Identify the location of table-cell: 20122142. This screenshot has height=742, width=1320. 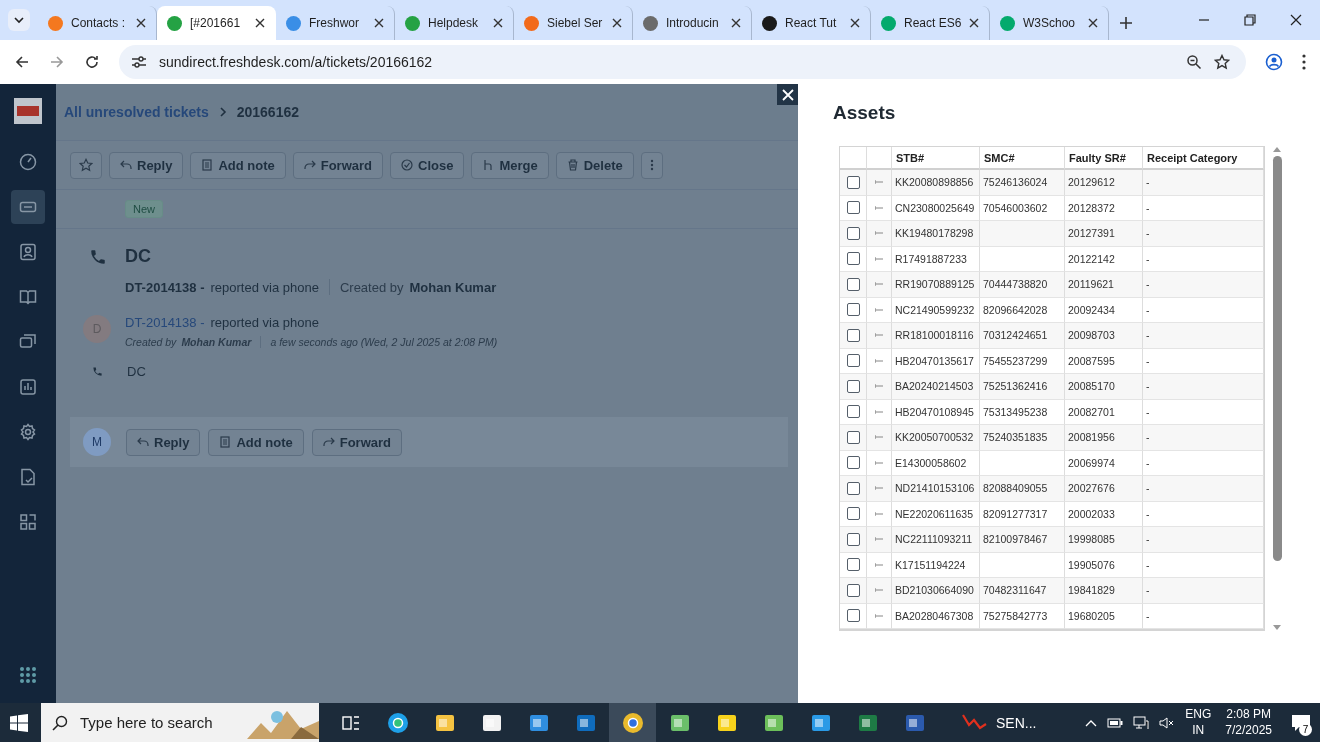
(1104, 259).